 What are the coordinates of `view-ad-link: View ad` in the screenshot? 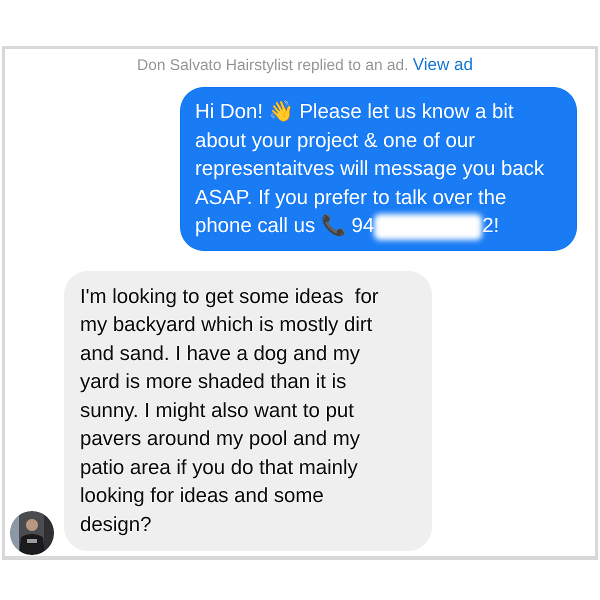 It's located at (442, 64).